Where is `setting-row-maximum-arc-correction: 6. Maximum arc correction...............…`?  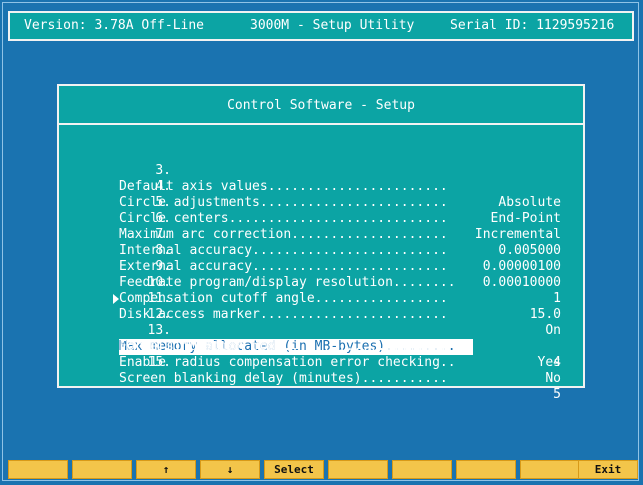
setting-row-maximum-arc-correction: 6. Maximum arc correction...............… is located at coordinates (321, 226).